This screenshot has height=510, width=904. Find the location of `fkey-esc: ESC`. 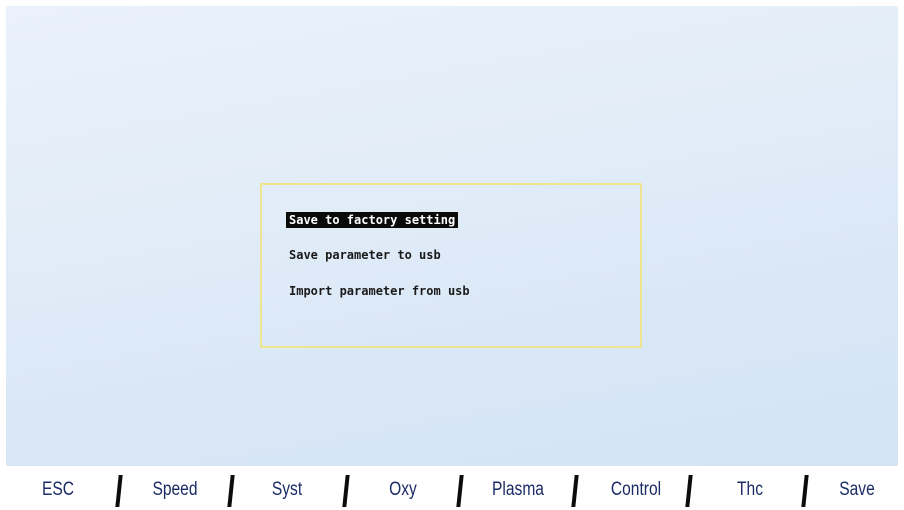

fkey-esc: ESC is located at coordinates (58, 490).